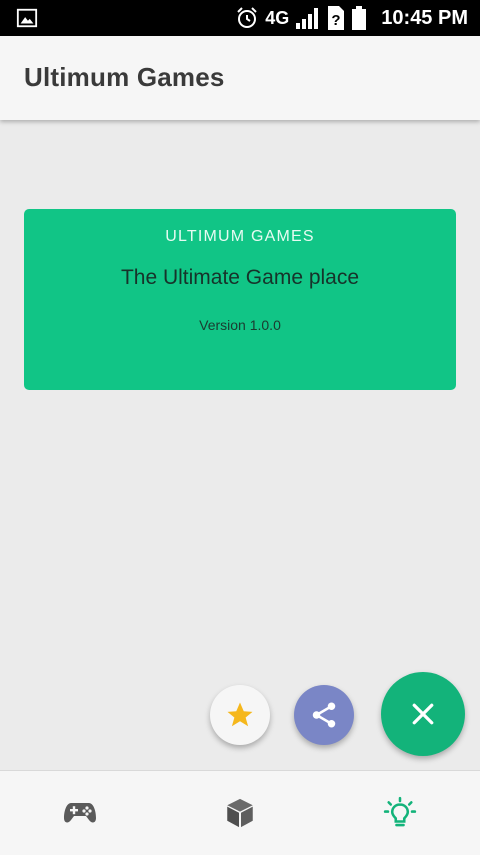 This screenshot has height=855, width=480. I want to click on share-button, so click(324, 715).